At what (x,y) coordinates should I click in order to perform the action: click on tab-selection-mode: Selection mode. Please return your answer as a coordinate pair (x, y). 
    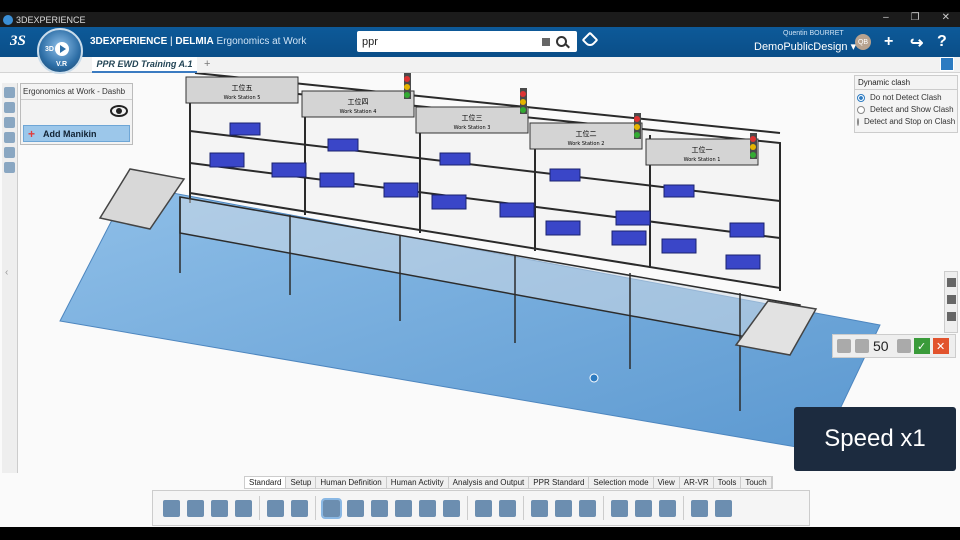
    Looking at the image, I should click on (621, 482).